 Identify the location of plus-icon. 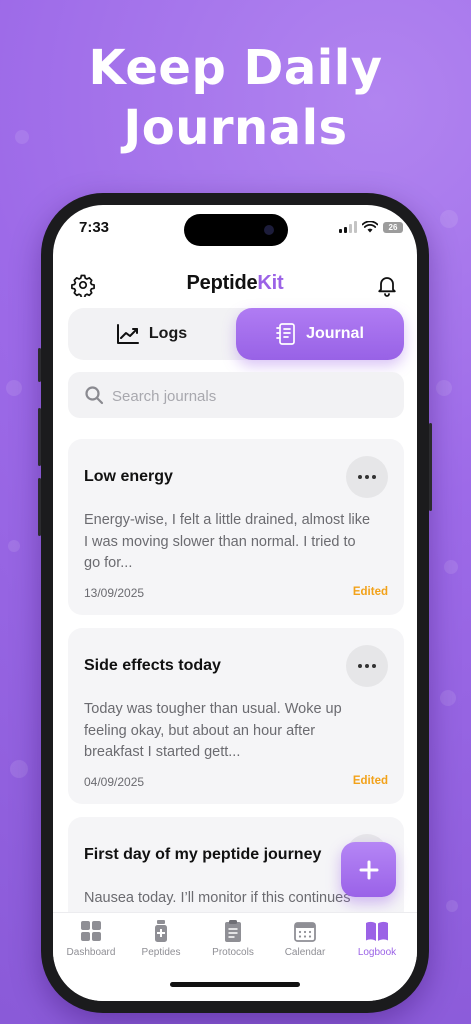
(368, 869).